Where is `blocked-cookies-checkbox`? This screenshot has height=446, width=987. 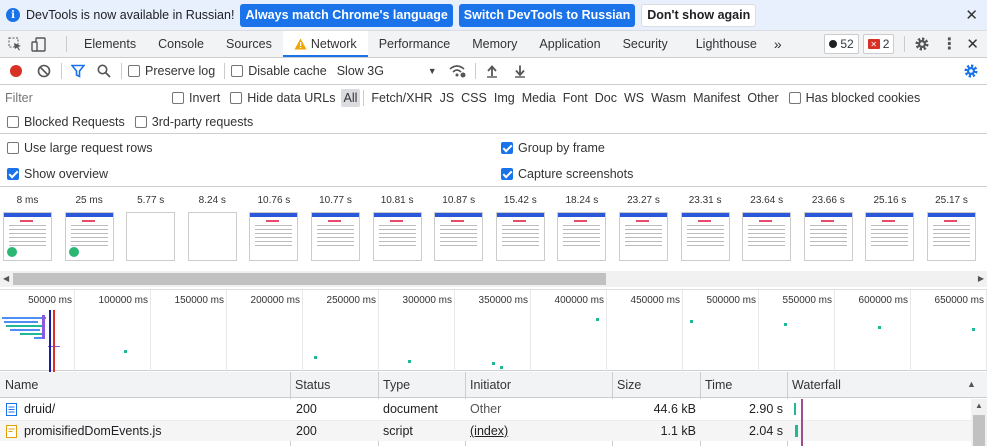 blocked-cookies-checkbox is located at coordinates (794, 98).